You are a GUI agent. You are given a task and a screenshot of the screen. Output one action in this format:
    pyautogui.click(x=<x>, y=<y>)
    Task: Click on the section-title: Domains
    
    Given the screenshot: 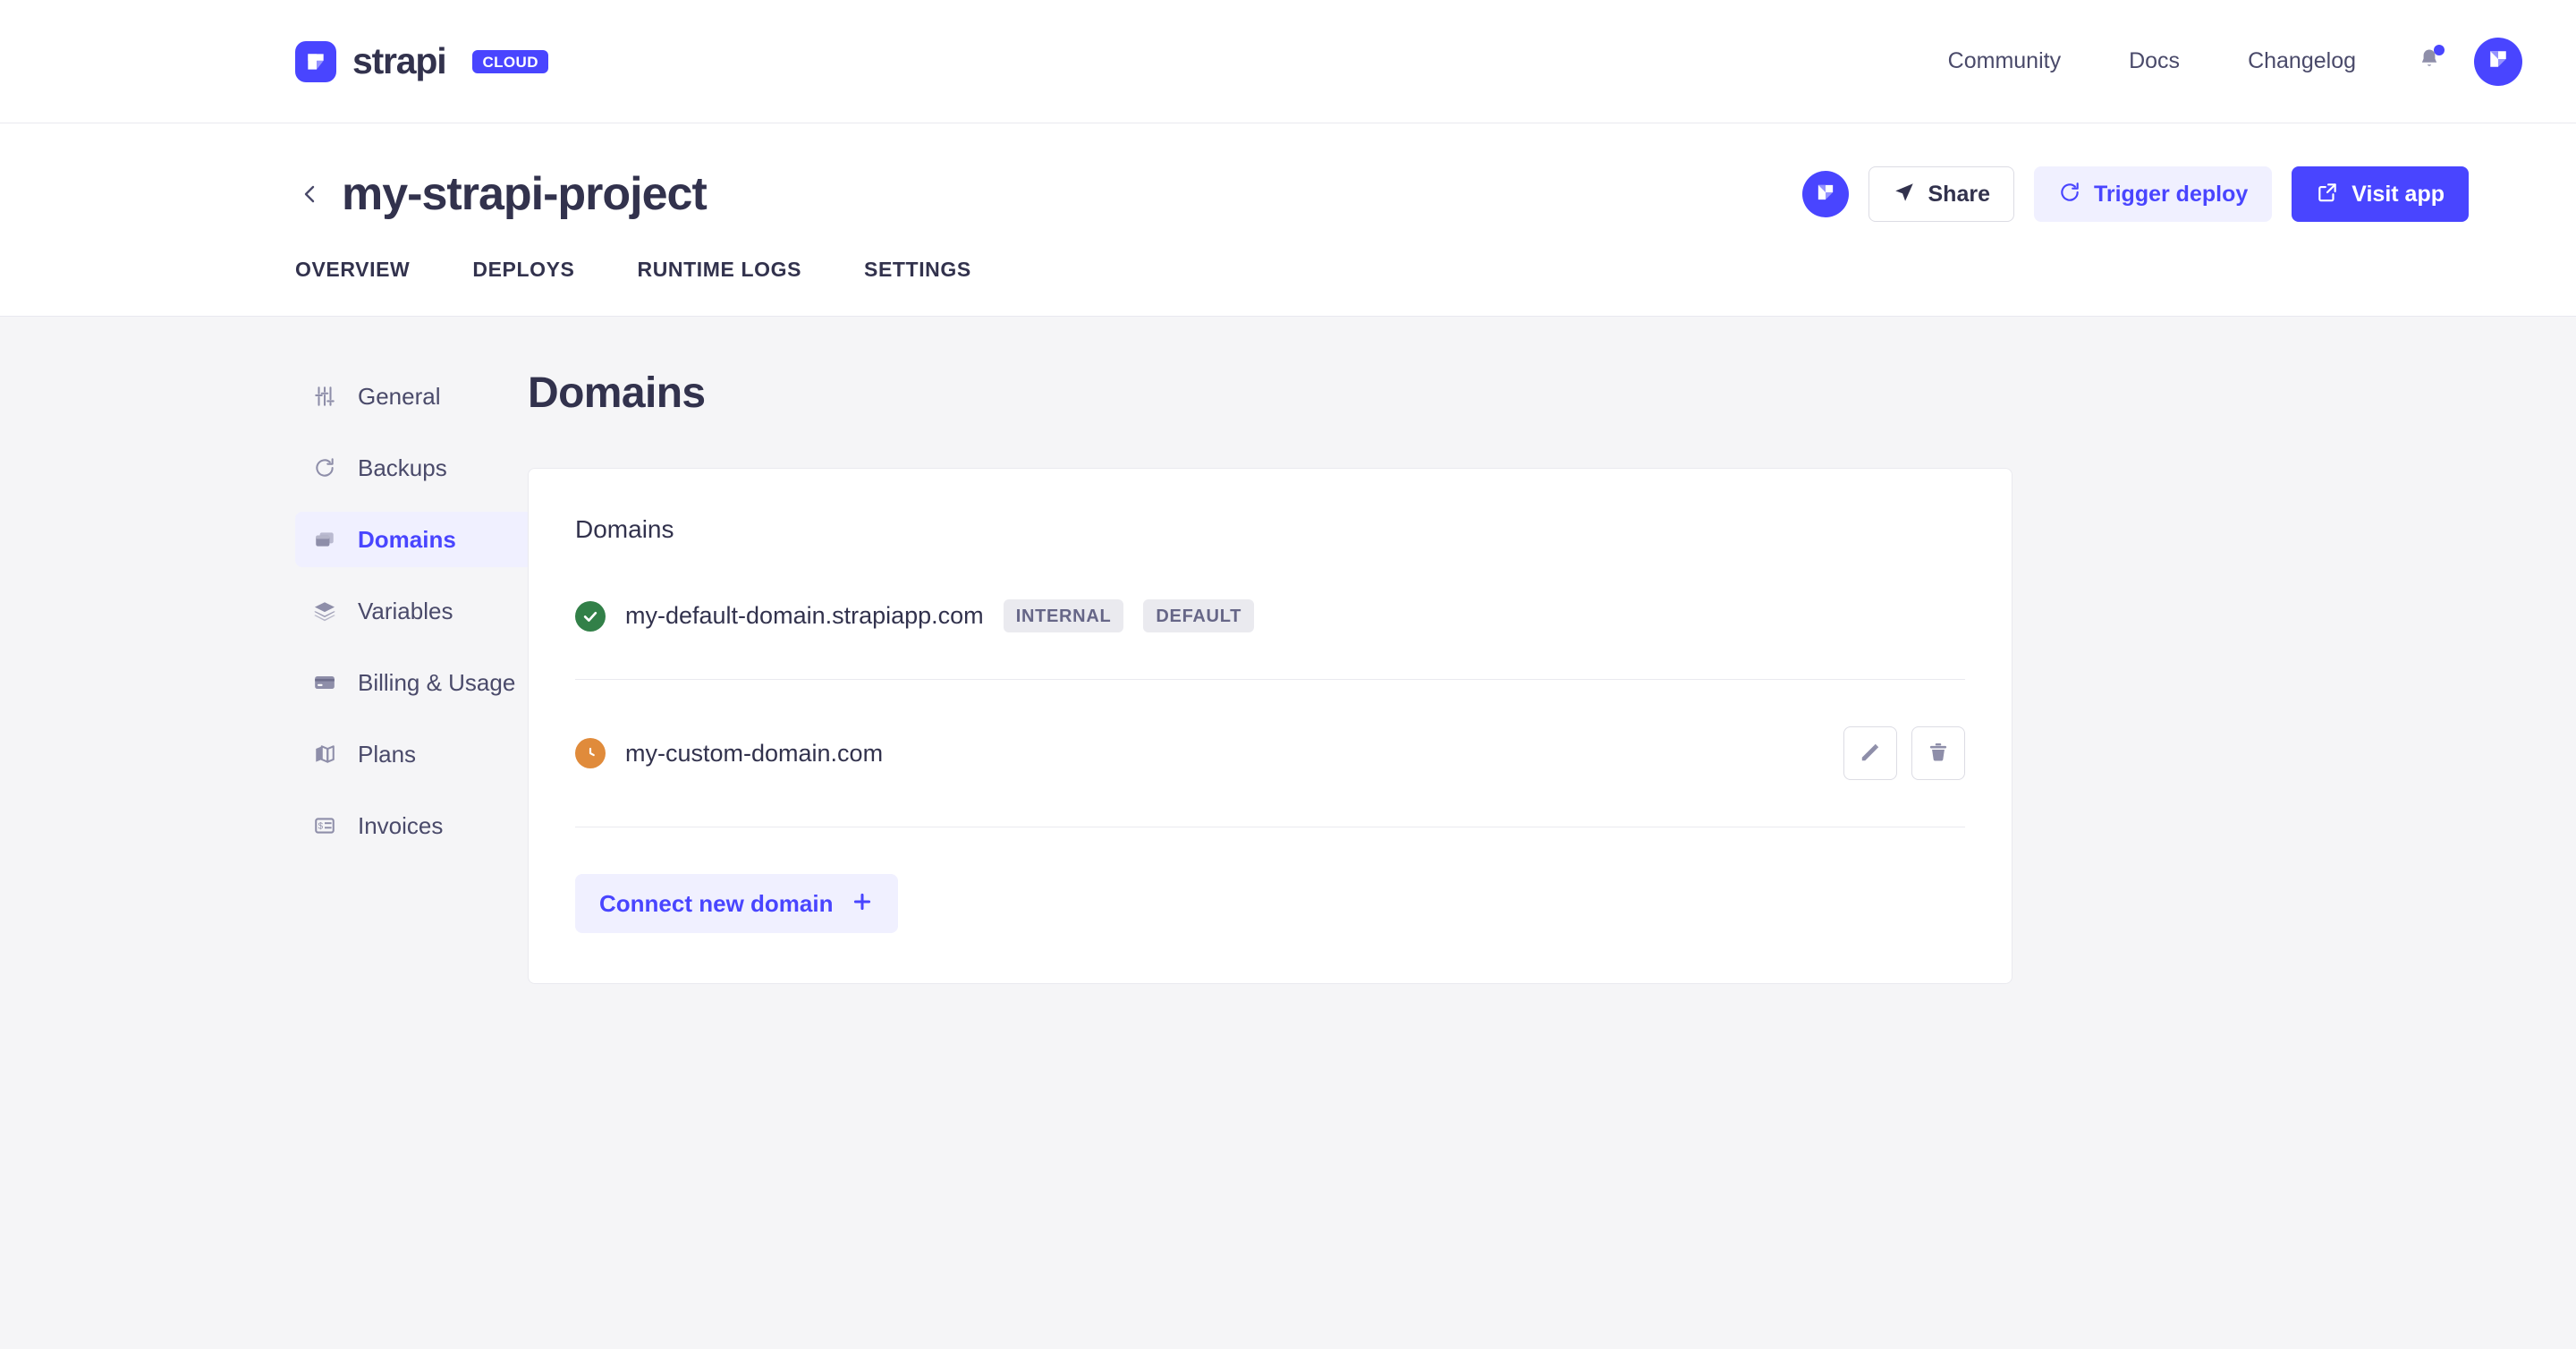 What is the action you would take?
    pyautogui.click(x=617, y=393)
    